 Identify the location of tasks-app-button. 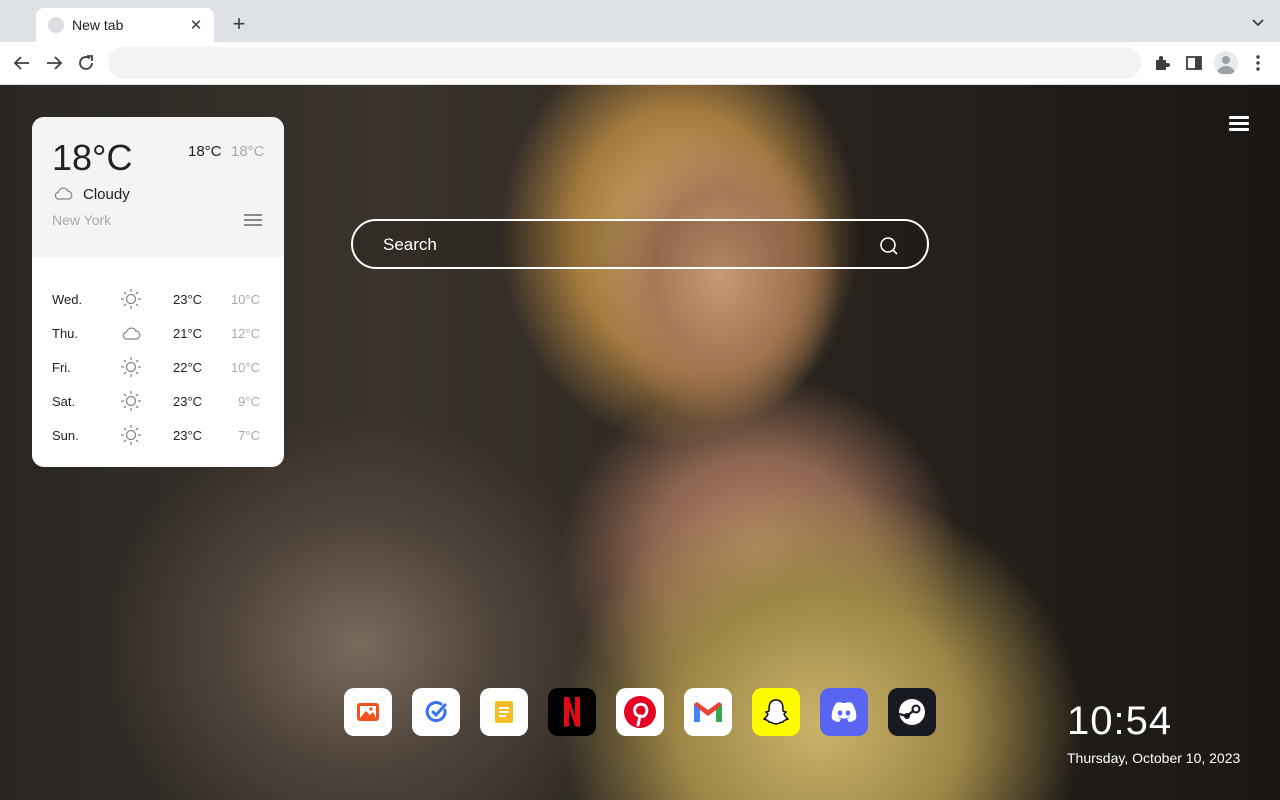
(436, 712).